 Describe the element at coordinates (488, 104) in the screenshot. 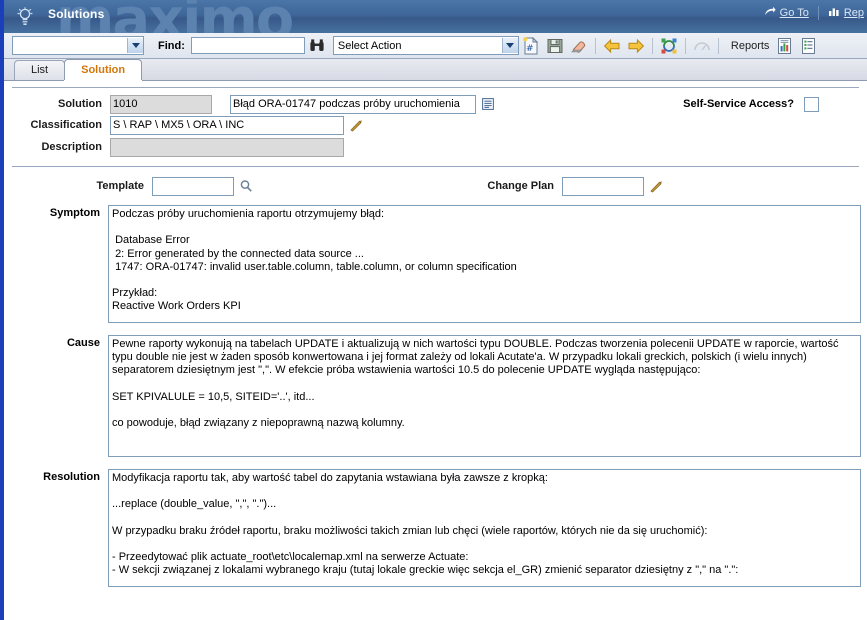

I see `long-description-icon` at that location.